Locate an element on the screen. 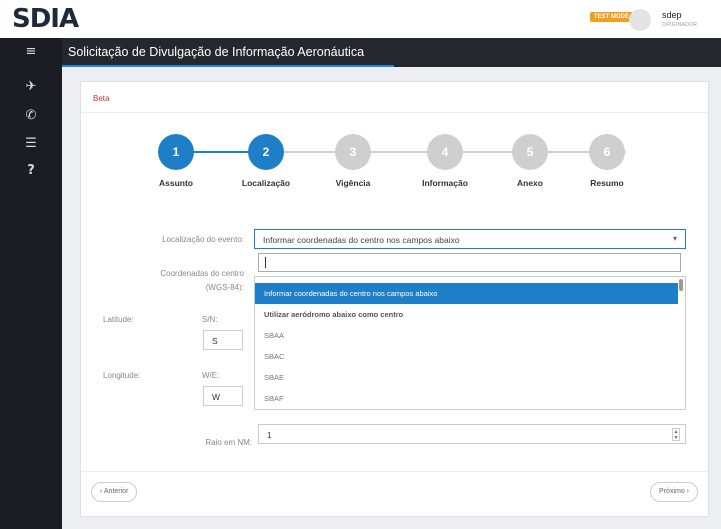  step-3-label: Vigência is located at coordinates (353, 183).